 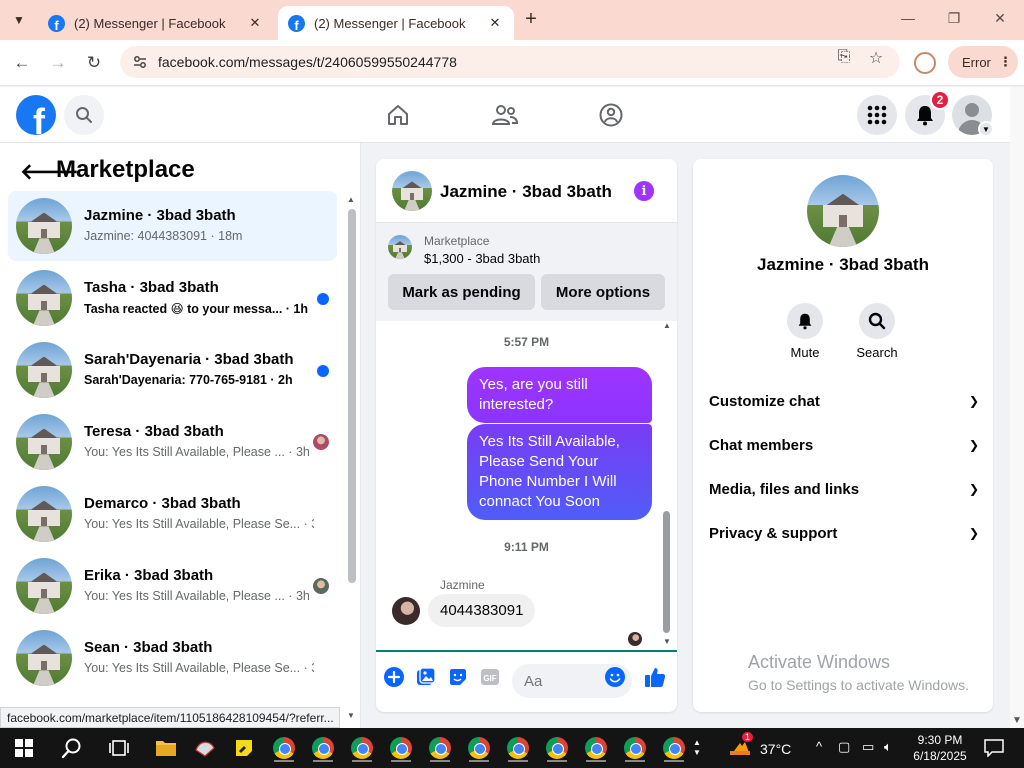 I want to click on media-files-links-section: Media, files and links ❯, so click(x=844, y=489).